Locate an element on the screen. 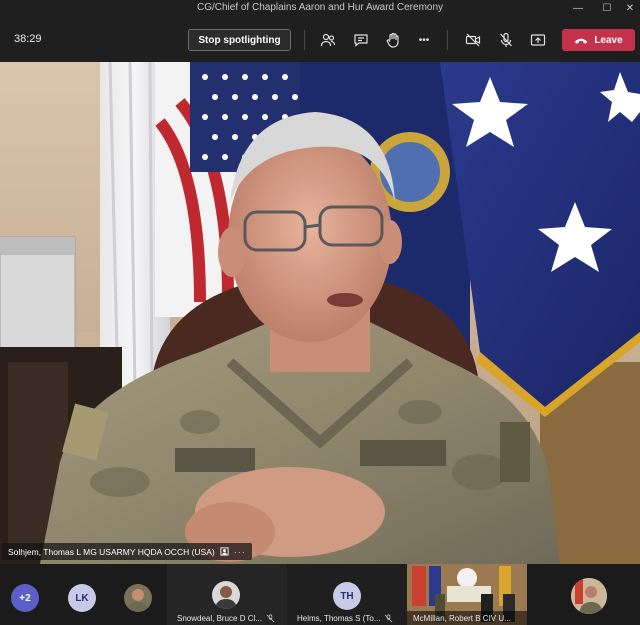 Image resolution: width=640 pixels, height=625 pixels. participant-more-options: ··· is located at coordinates (240, 552).